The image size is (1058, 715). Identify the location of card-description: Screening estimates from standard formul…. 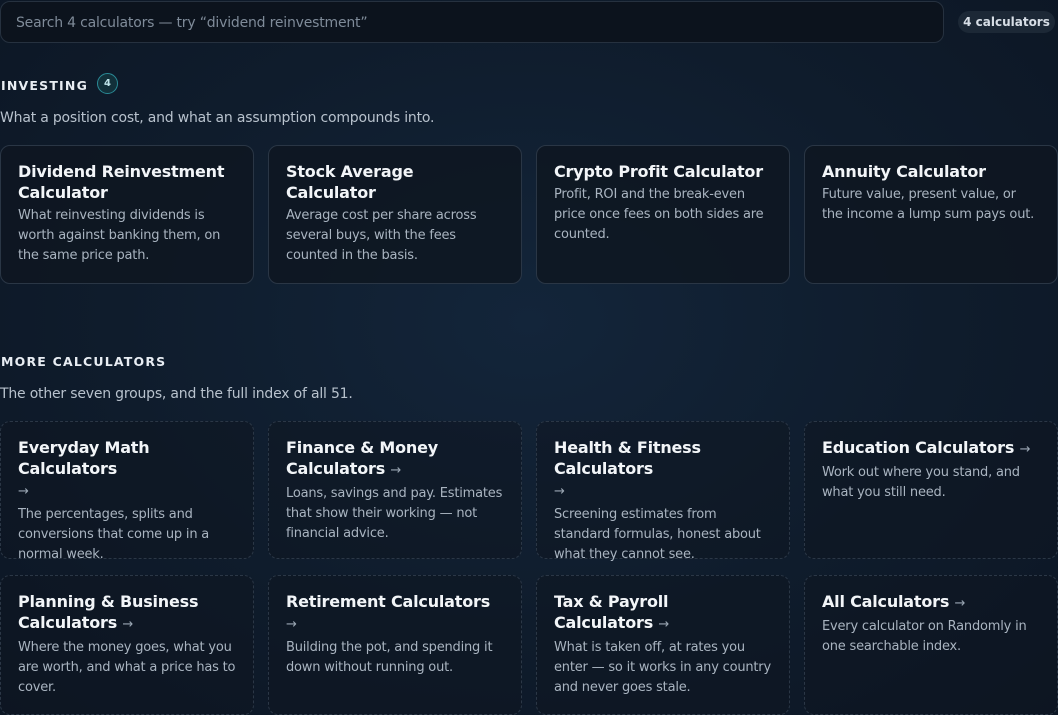
(657, 534).